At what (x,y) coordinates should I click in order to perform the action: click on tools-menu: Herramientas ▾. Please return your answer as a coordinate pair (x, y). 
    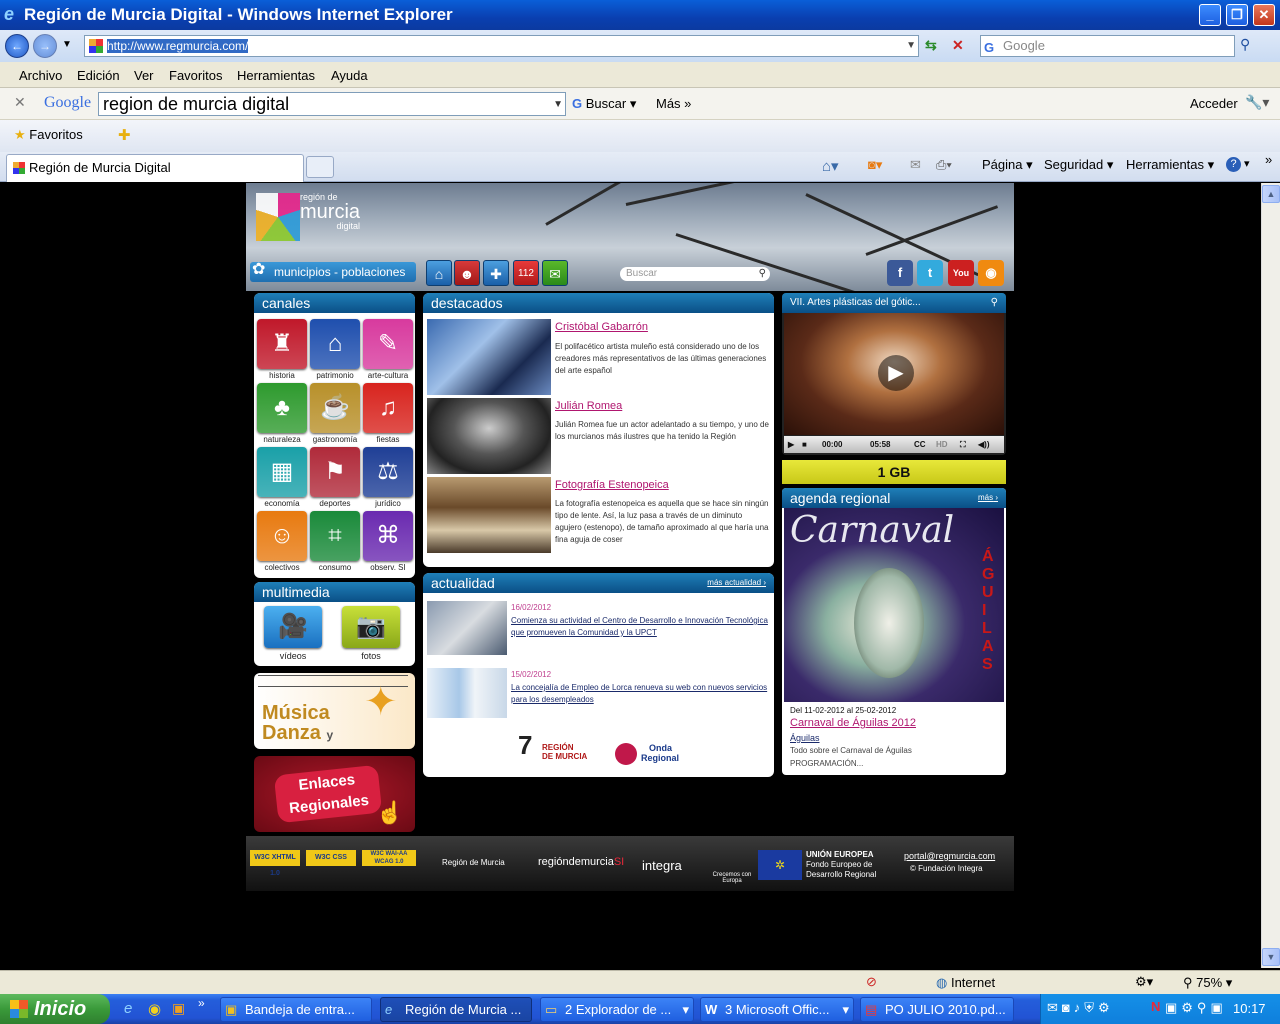
    Looking at the image, I should click on (1170, 165).